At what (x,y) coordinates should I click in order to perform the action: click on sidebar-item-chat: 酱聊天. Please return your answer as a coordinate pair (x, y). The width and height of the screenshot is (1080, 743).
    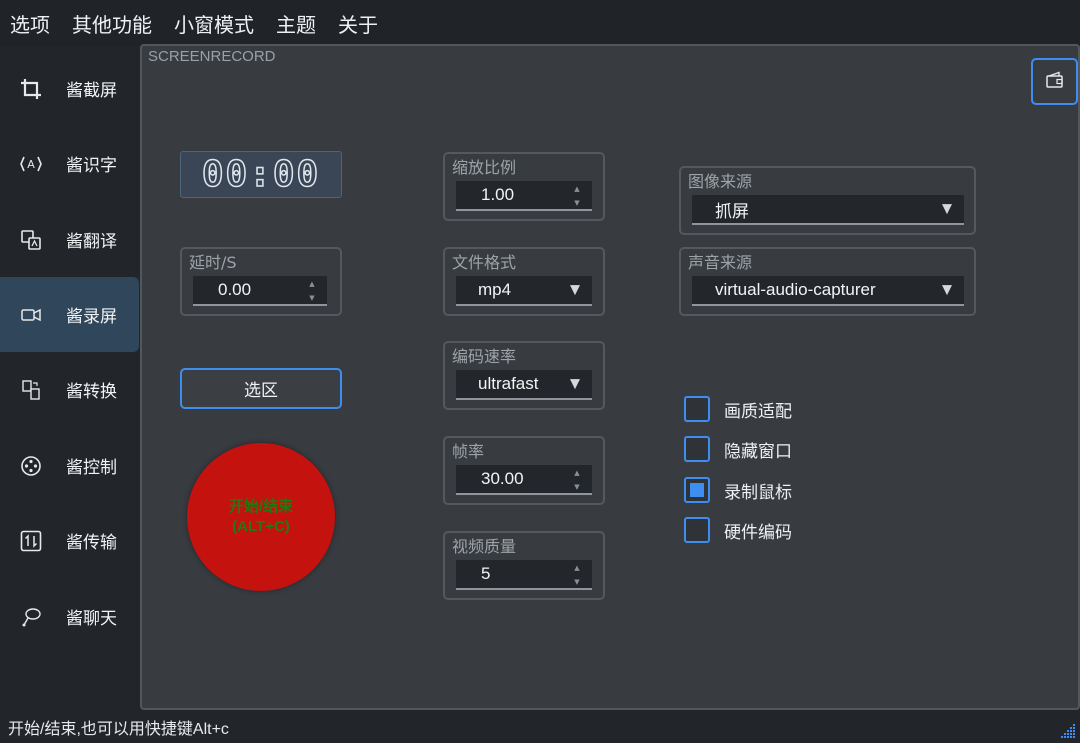
    Looking at the image, I should click on (69, 616).